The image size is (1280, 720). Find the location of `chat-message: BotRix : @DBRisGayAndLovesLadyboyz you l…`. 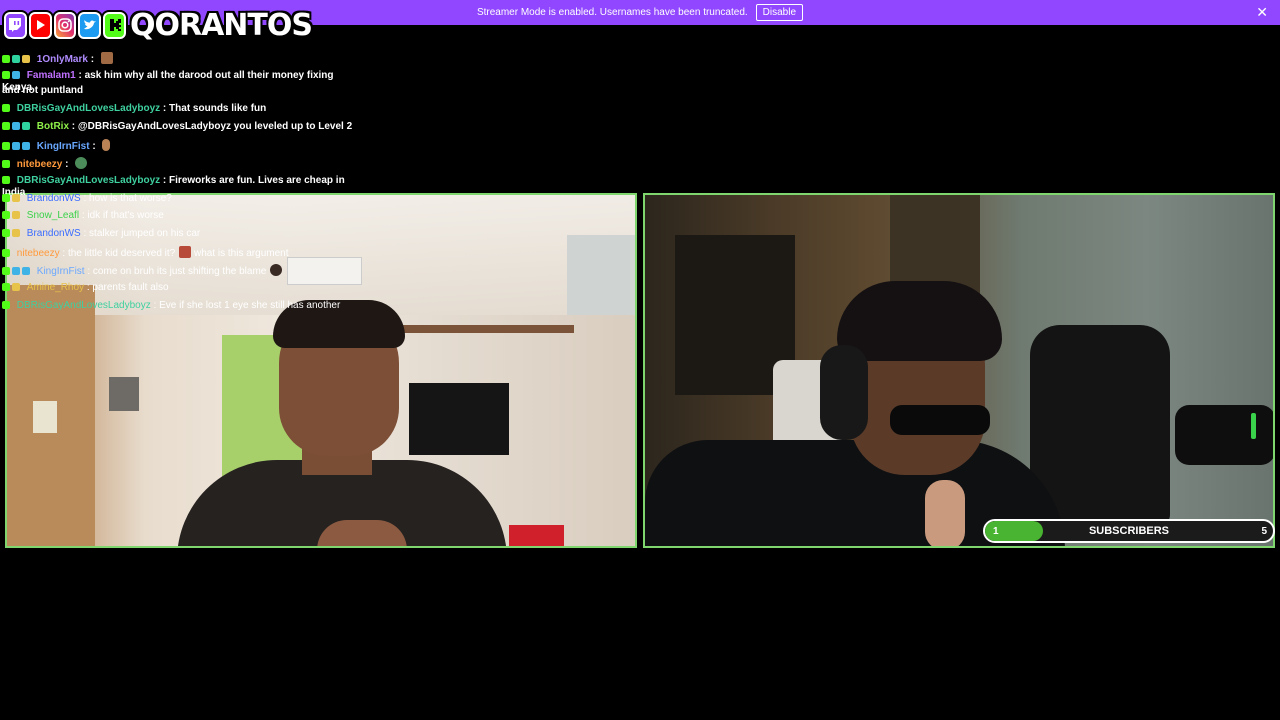

chat-message: BotRix : @DBRisGayAndLovesLadyboyz you l… is located at coordinates (182, 127).